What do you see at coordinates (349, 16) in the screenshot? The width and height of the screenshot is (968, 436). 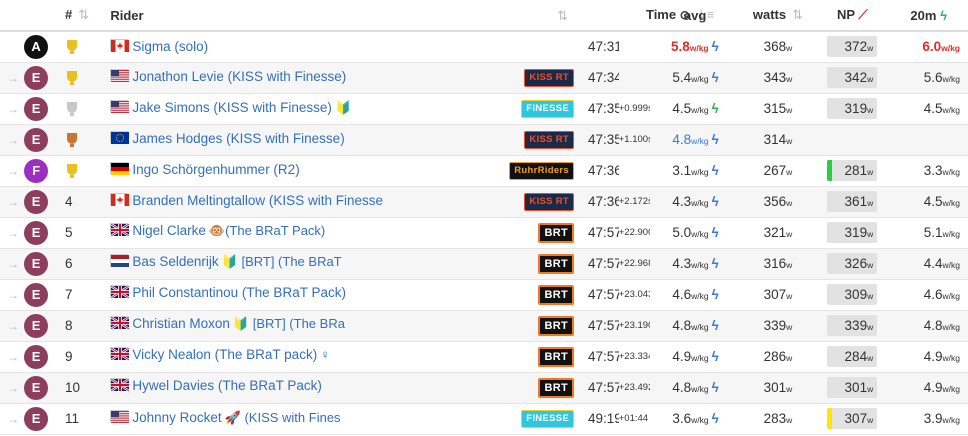 I see `col-header-rider: Rider ⇅` at bounding box center [349, 16].